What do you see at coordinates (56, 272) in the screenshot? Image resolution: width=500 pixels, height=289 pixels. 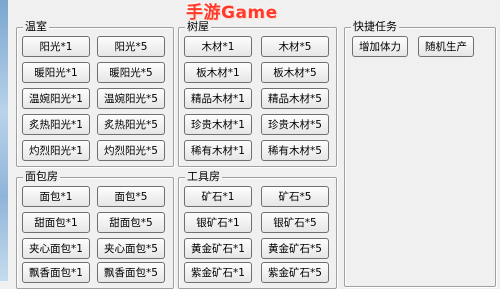 I see `fragrant-bread-x1-button: 飘香面包*1` at bounding box center [56, 272].